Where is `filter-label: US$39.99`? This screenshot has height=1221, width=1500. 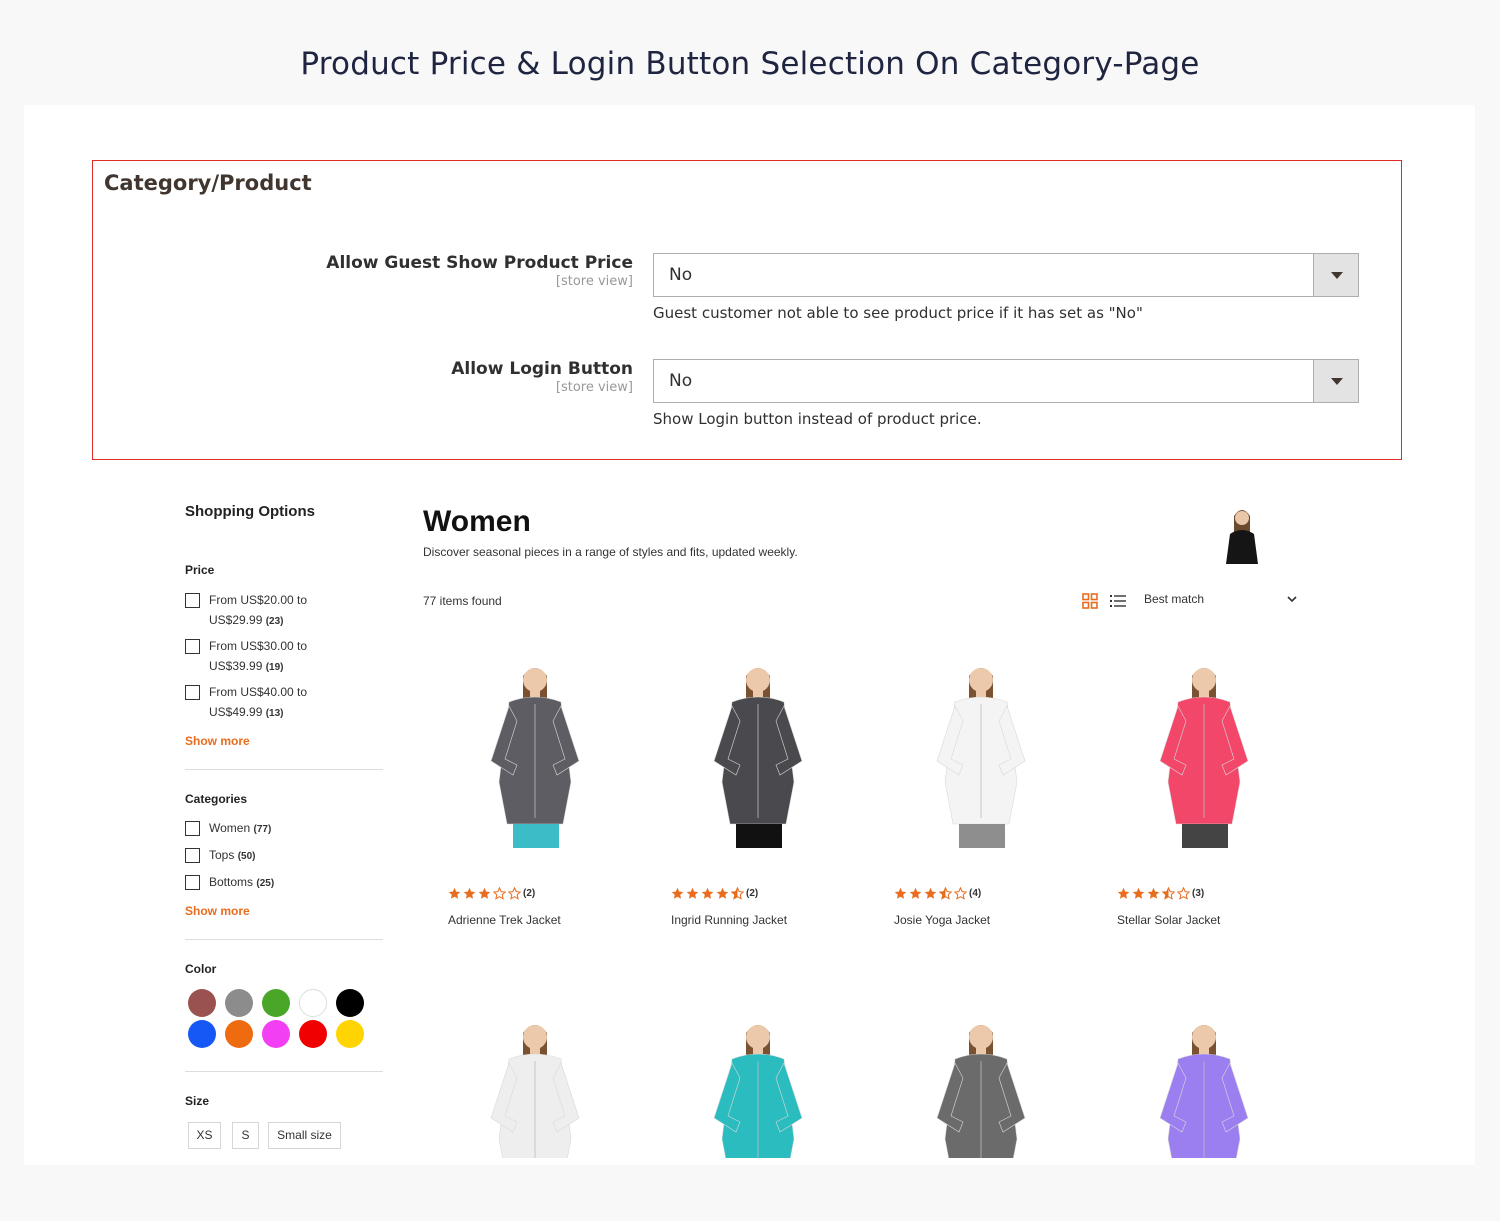 filter-label: US$39.99 is located at coordinates (236, 666).